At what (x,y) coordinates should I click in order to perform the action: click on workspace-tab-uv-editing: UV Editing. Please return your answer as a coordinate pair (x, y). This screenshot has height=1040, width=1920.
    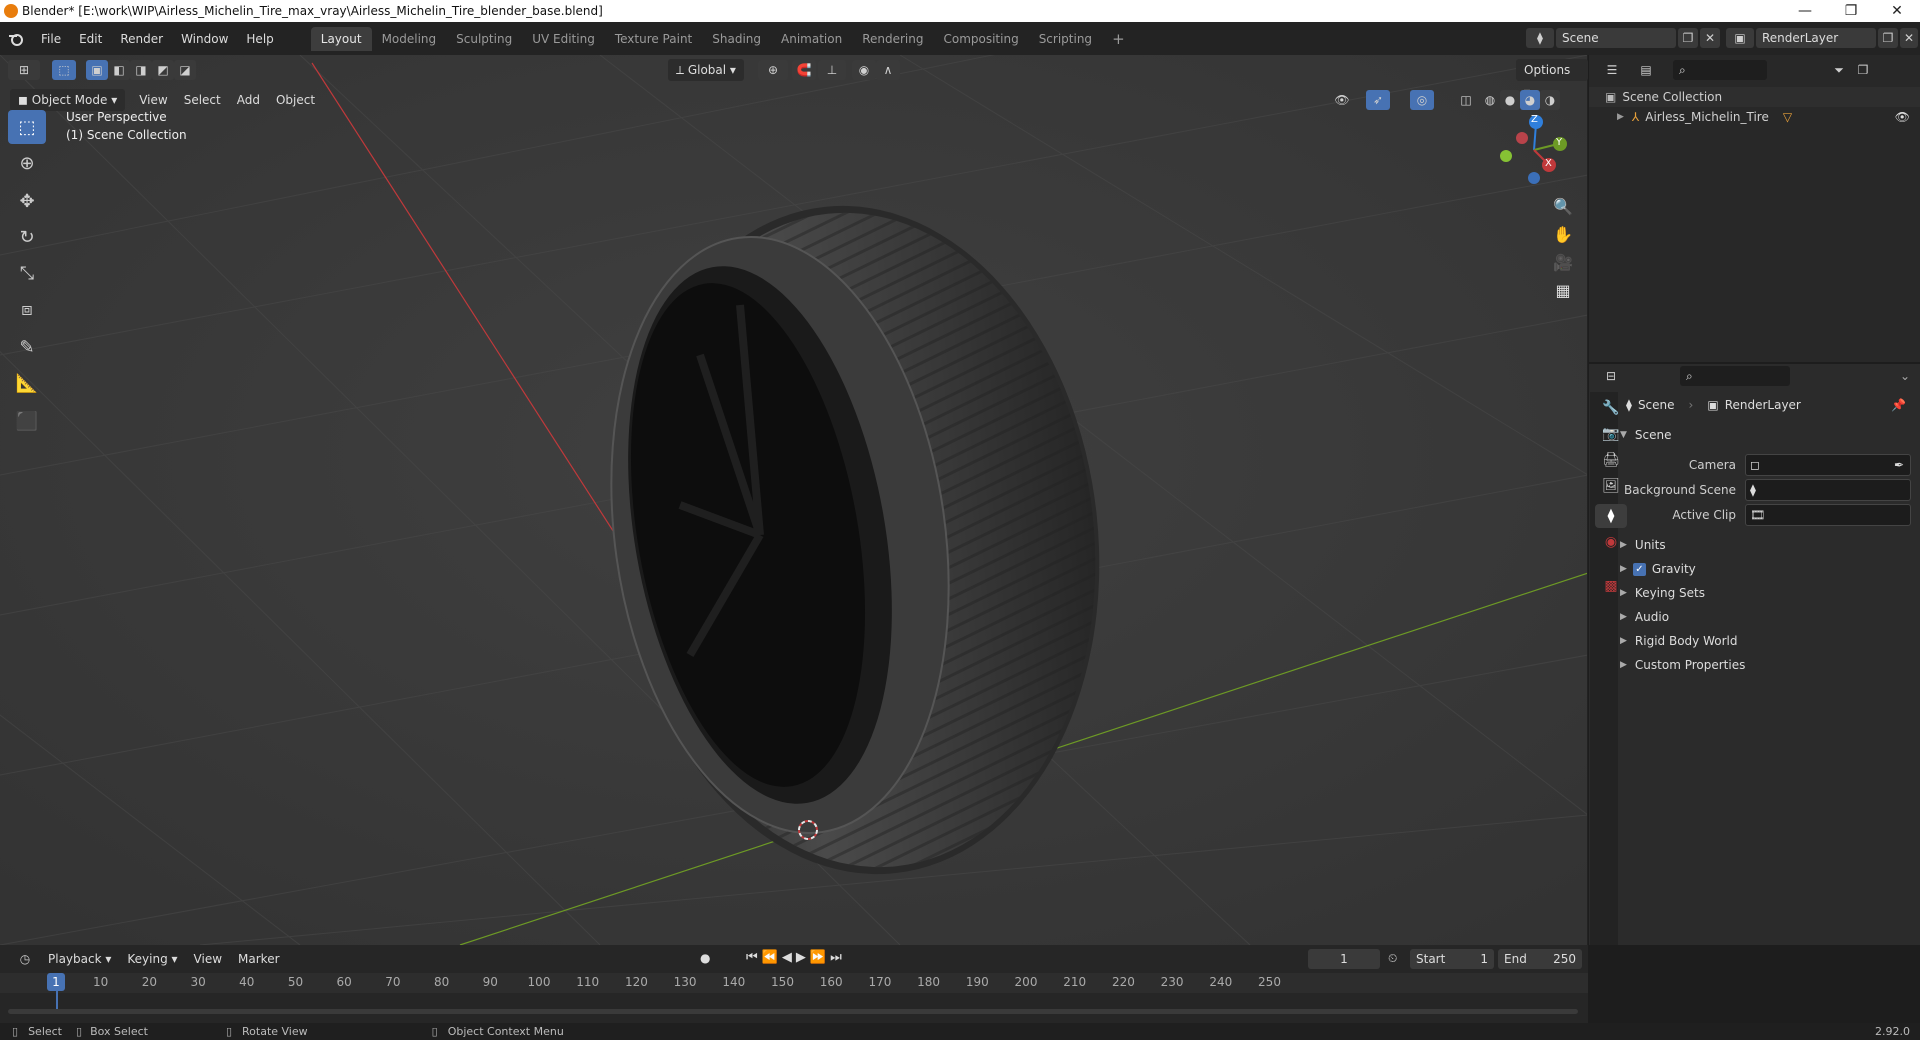
    Looking at the image, I should click on (563, 39).